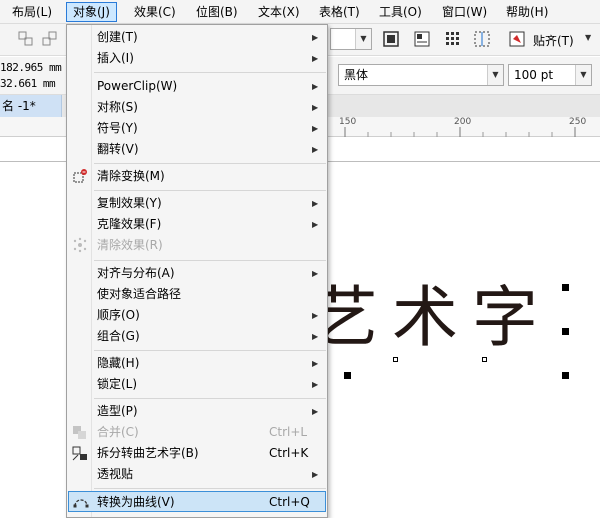 This screenshot has height=518, width=600. I want to click on menu-window: 窗口(W), so click(464, 12).